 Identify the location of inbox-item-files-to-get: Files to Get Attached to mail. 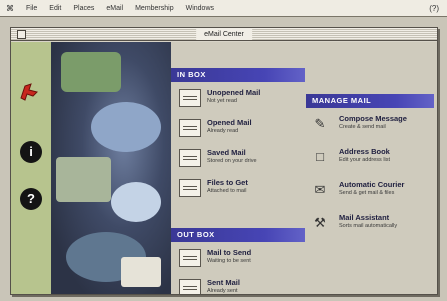
(242, 191).